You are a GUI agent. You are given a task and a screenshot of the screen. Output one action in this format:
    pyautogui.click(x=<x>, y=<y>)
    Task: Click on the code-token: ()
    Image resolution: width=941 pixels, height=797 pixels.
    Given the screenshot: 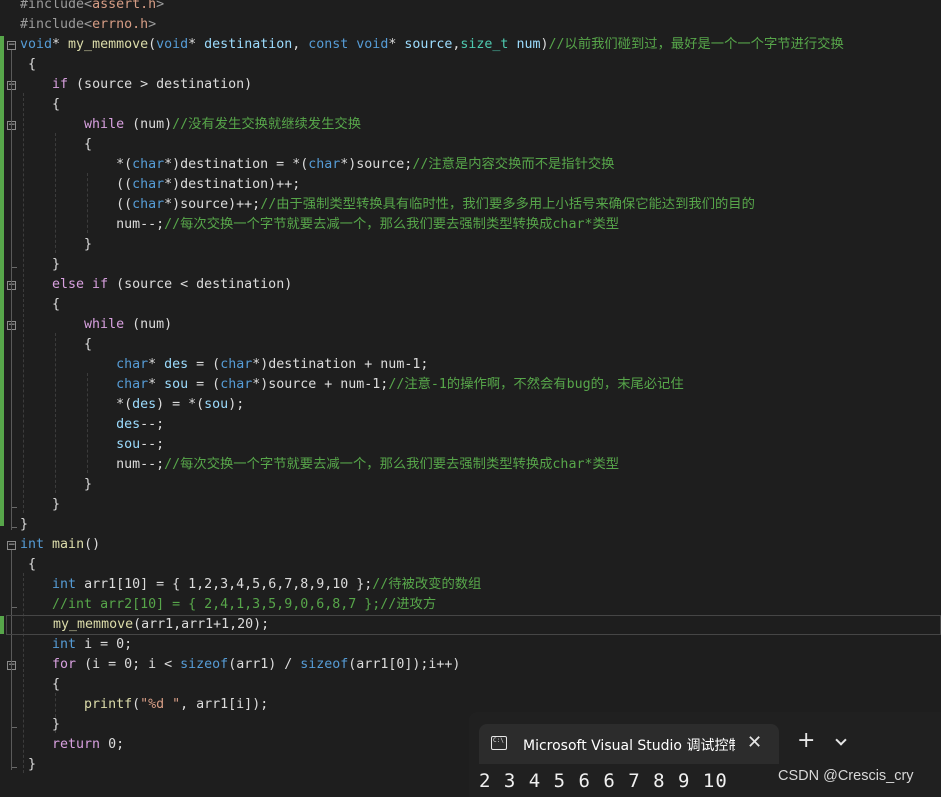 What is the action you would take?
    pyautogui.click(x=92, y=544)
    